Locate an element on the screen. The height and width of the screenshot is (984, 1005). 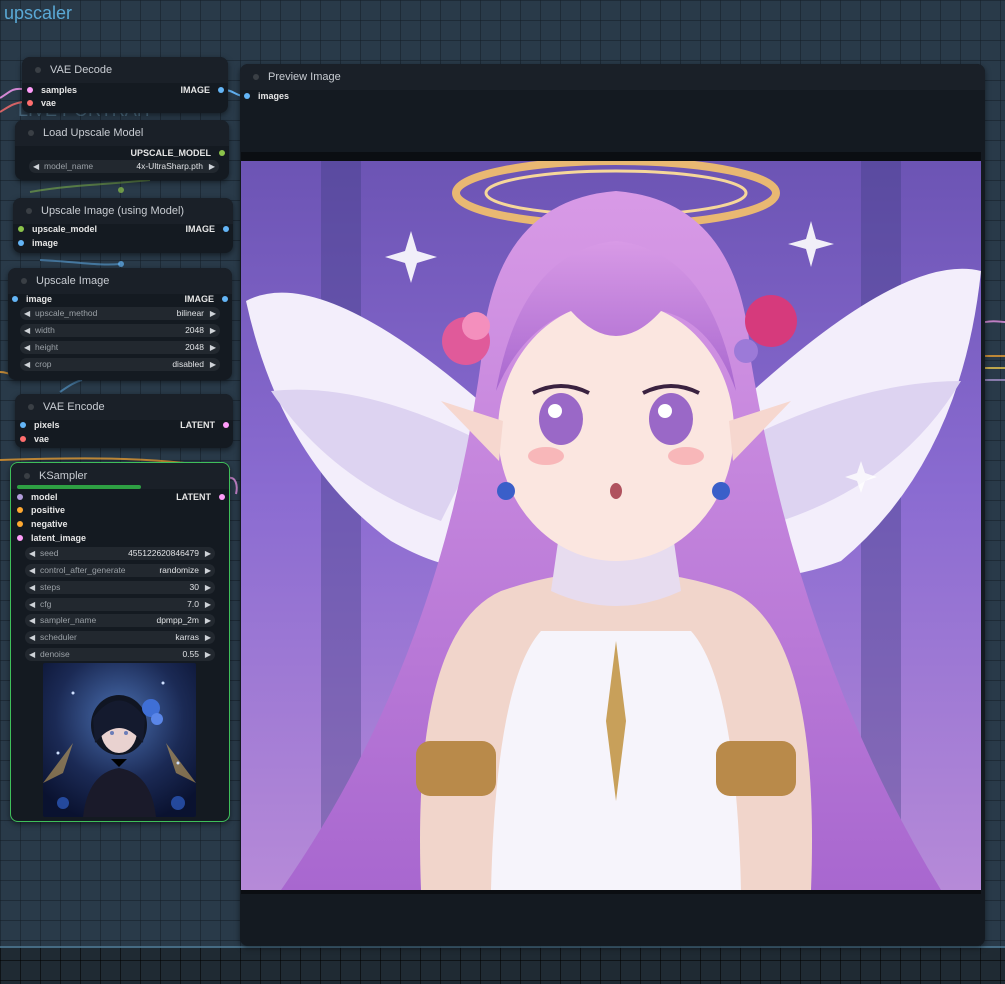
crop-widget: ◀ crop disabled ▶ is located at coordinates (120, 364).